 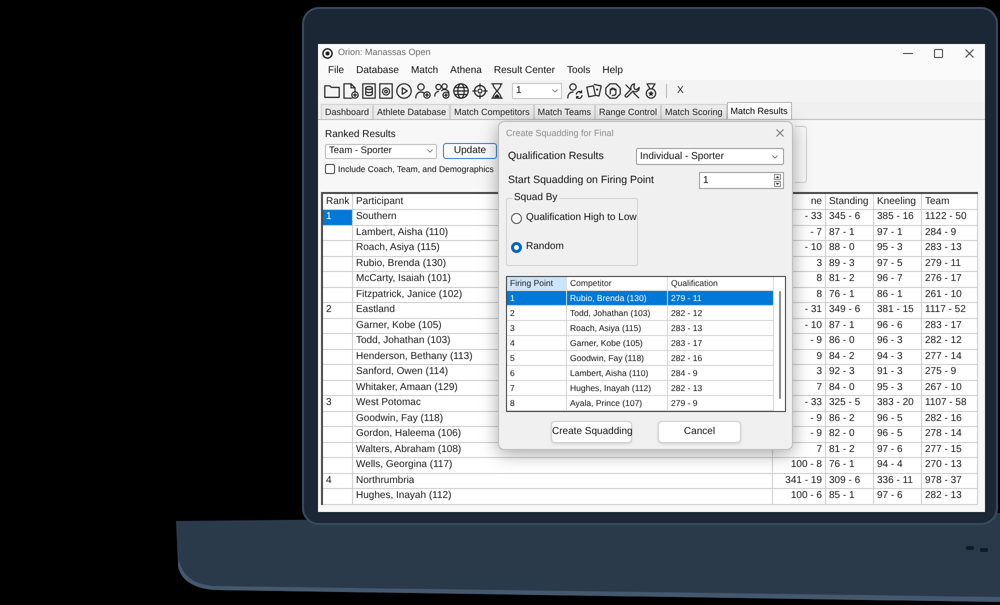 What do you see at coordinates (617, 284) in the screenshot?
I see `column-header: Competitor` at bounding box center [617, 284].